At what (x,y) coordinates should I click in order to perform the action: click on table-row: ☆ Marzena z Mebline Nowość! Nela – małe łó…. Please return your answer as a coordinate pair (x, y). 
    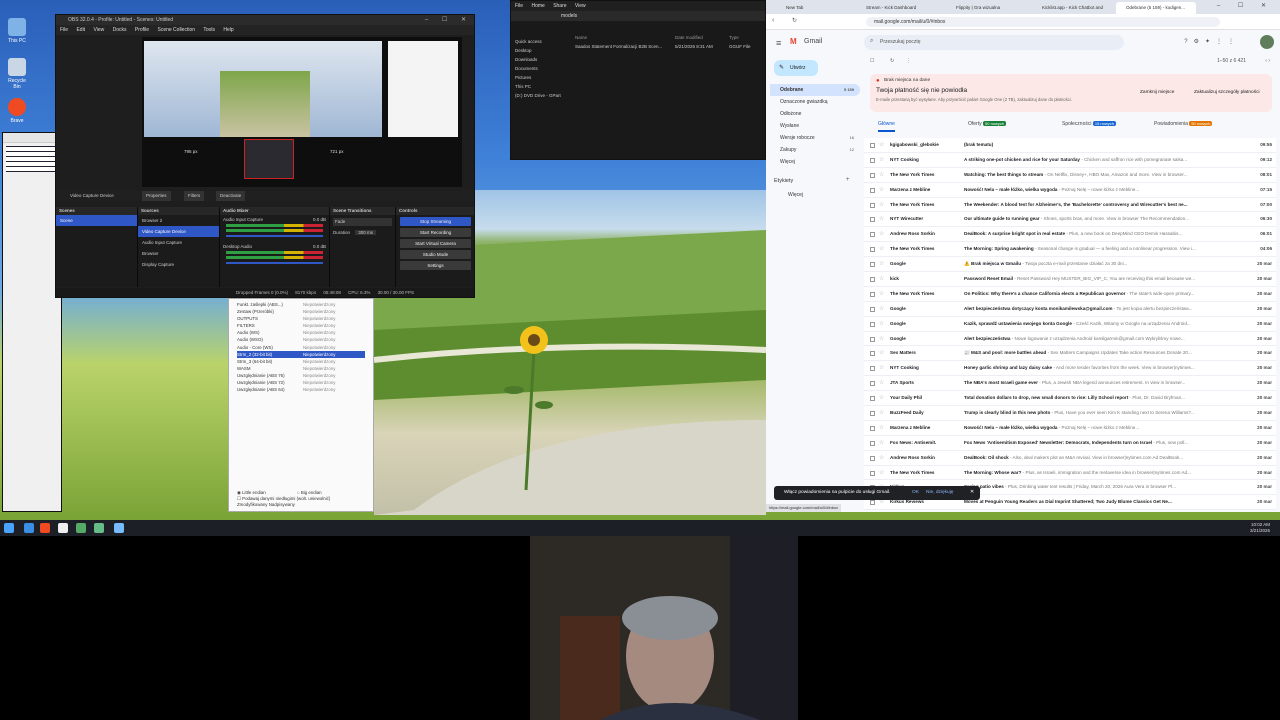
    Looking at the image, I should click on (1070, 428).